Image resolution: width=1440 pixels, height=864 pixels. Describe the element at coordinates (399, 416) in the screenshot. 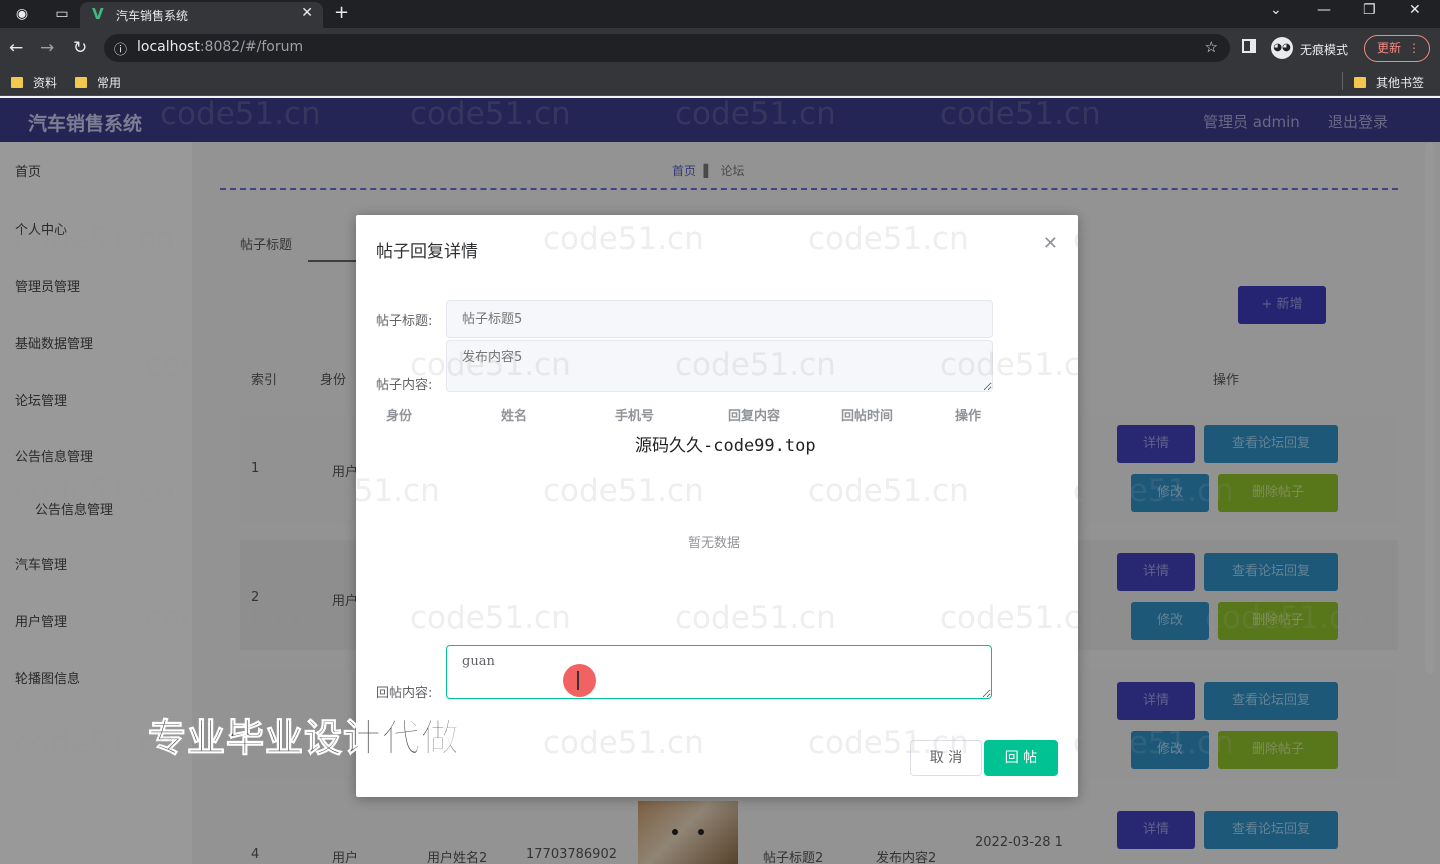

I see `reply-table-header-identity: 身份` at that location.